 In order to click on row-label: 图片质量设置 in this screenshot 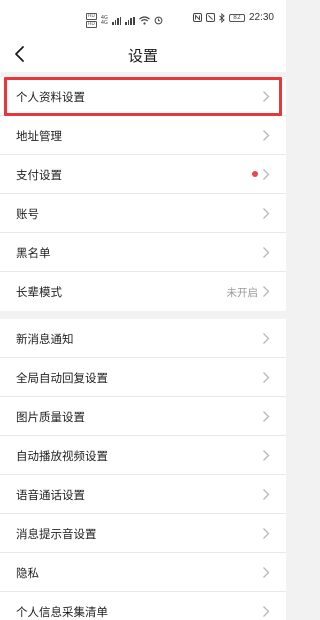, I will do `click(50, 417)`.